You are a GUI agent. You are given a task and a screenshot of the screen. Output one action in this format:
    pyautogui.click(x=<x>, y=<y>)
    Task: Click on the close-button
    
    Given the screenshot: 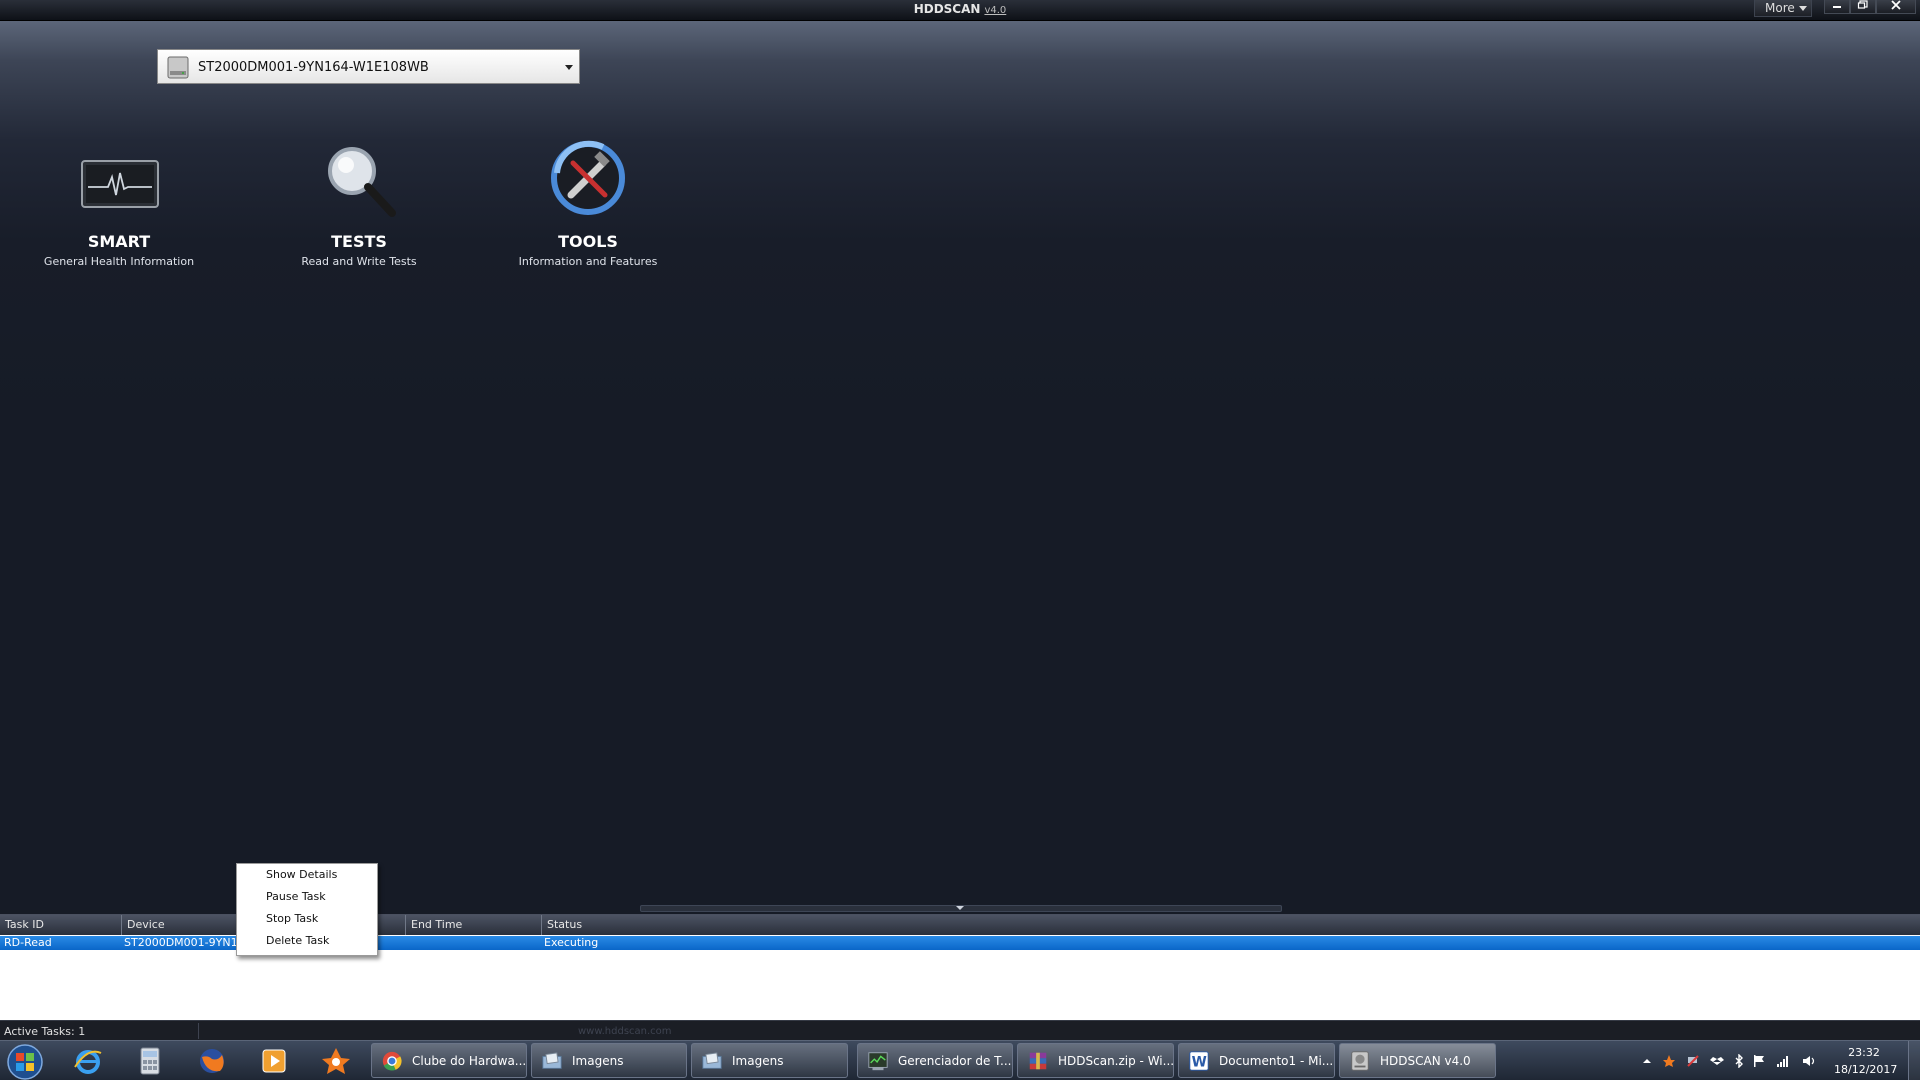 What is the action you would take?
    pyautogui.click(x=1896, y=7)
    